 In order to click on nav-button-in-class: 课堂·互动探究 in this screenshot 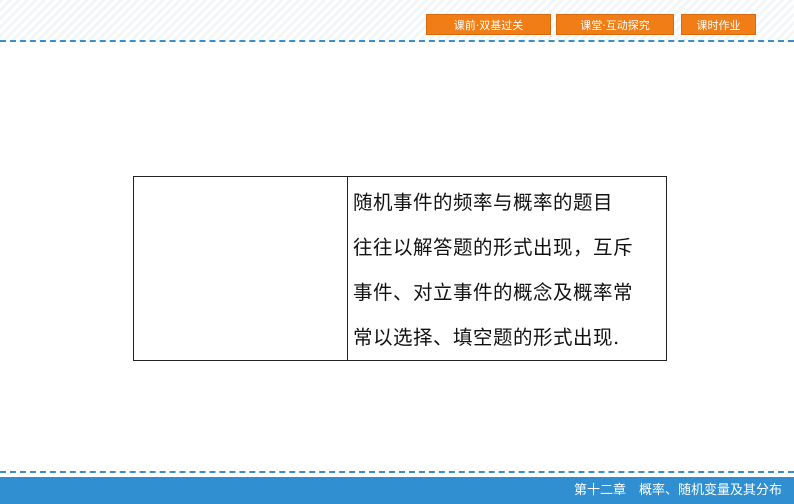, I will do `click(615, 24)`.